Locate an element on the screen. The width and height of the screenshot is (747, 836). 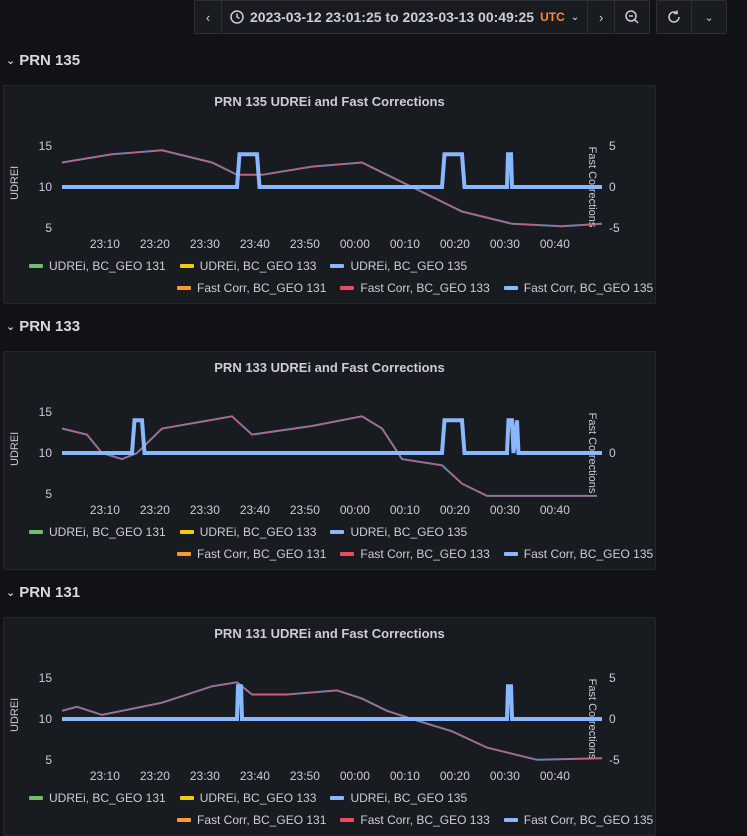
row-header-prn135: ⌄ PRN 135 is located at coordinates (43, 60).